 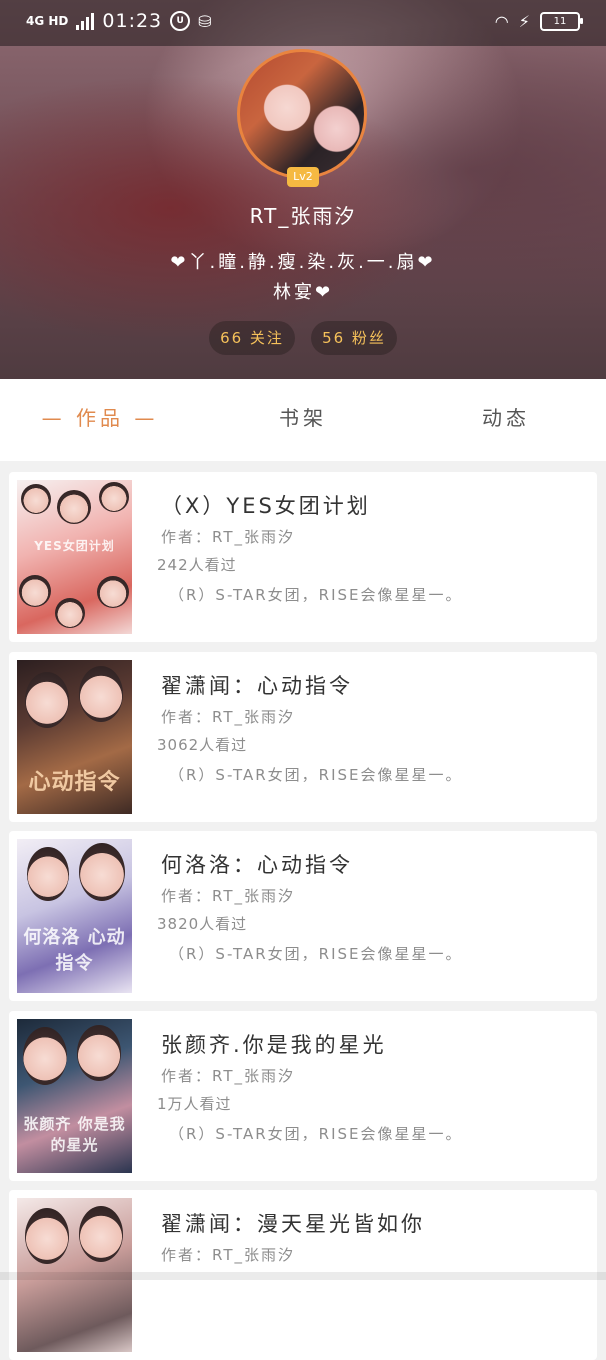 I want to click on cover-text: 张颜齐 你是我的星光, so click(x=74, y=1134).